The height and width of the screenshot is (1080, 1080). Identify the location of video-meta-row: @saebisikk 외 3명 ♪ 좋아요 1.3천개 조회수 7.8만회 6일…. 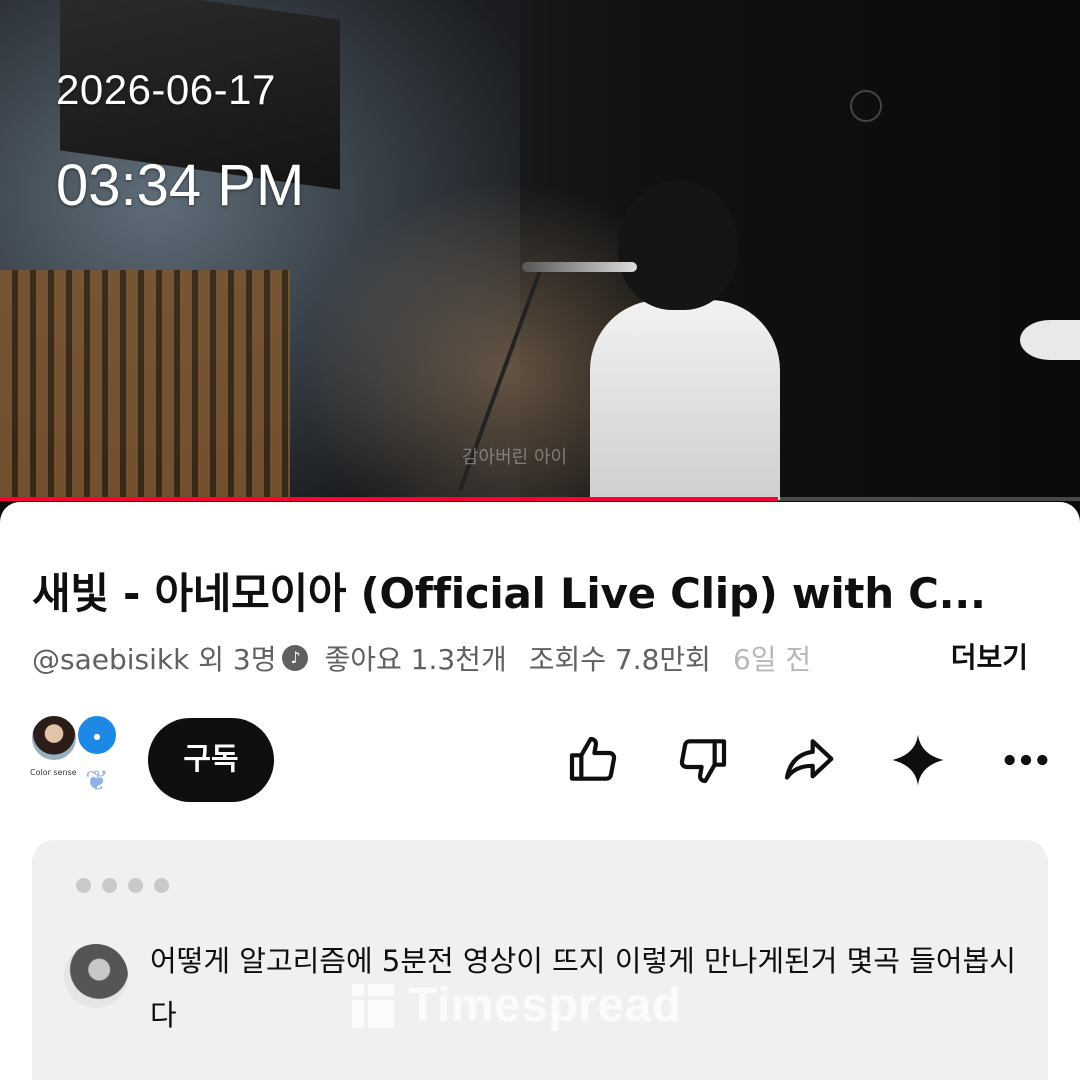
(542, 658).